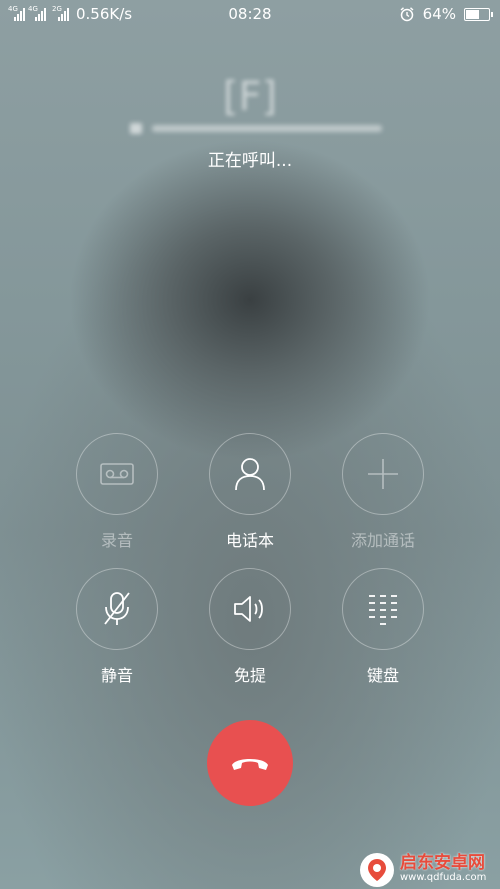 The image size is (500, 889). I want to click on contact-detail-blurred, so click(250, 130).